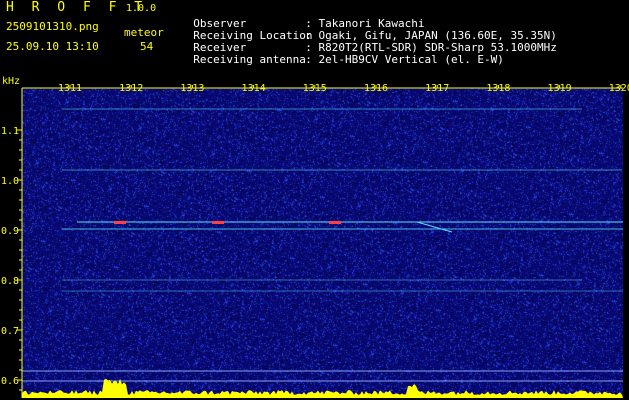  I want to click on y-tick-label: 0.9, so click(10, 231).